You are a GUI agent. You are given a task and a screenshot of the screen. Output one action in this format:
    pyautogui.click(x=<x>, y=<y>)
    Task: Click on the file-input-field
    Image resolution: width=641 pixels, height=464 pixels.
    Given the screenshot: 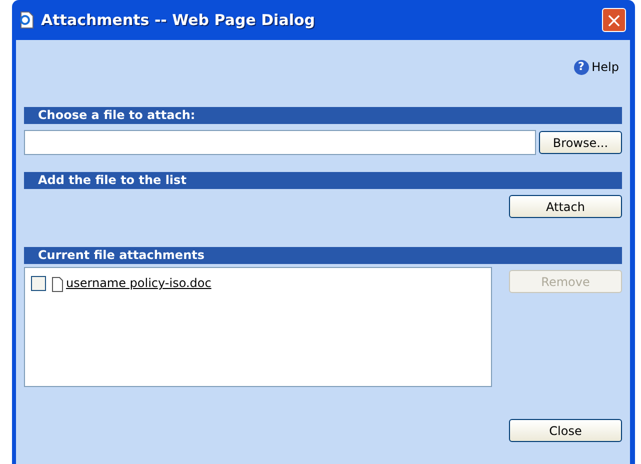 What is the action you would take?
    pyautogui.click(x=280, y=142)
    